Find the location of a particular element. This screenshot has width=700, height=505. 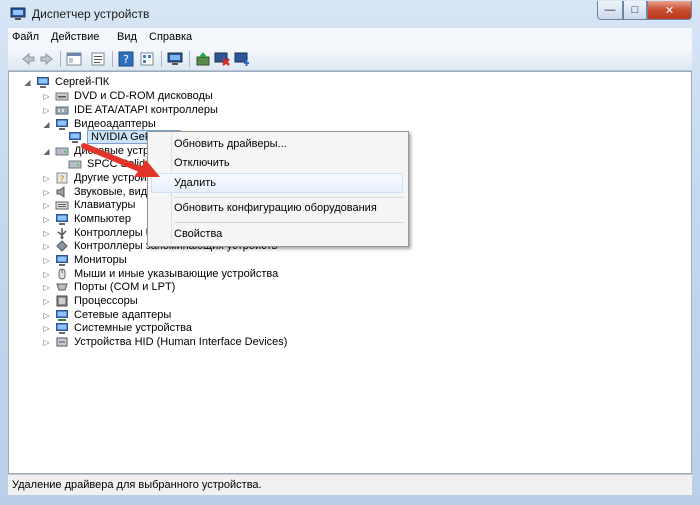

monitor-icon is located at coordinates (62, 260).